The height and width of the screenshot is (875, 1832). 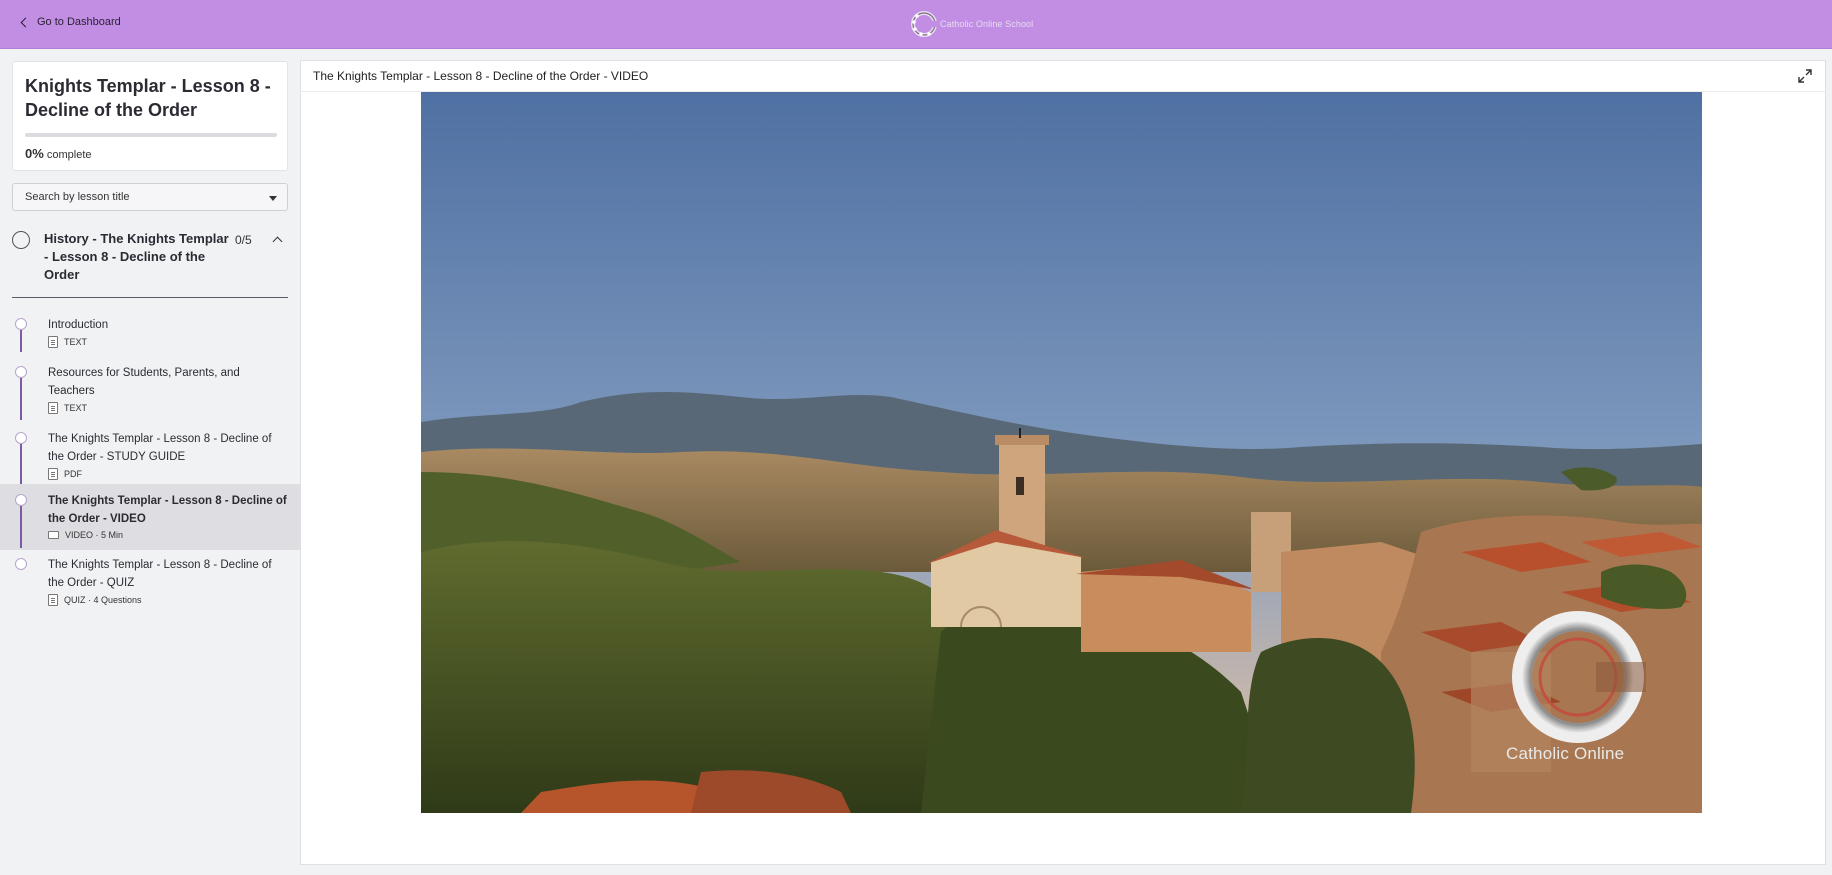 What do you see at coordinates (150, 335) in the screenshot?
I see `lesson-item-introduction: Introduction TEXT` at bounding box center [150, 335].